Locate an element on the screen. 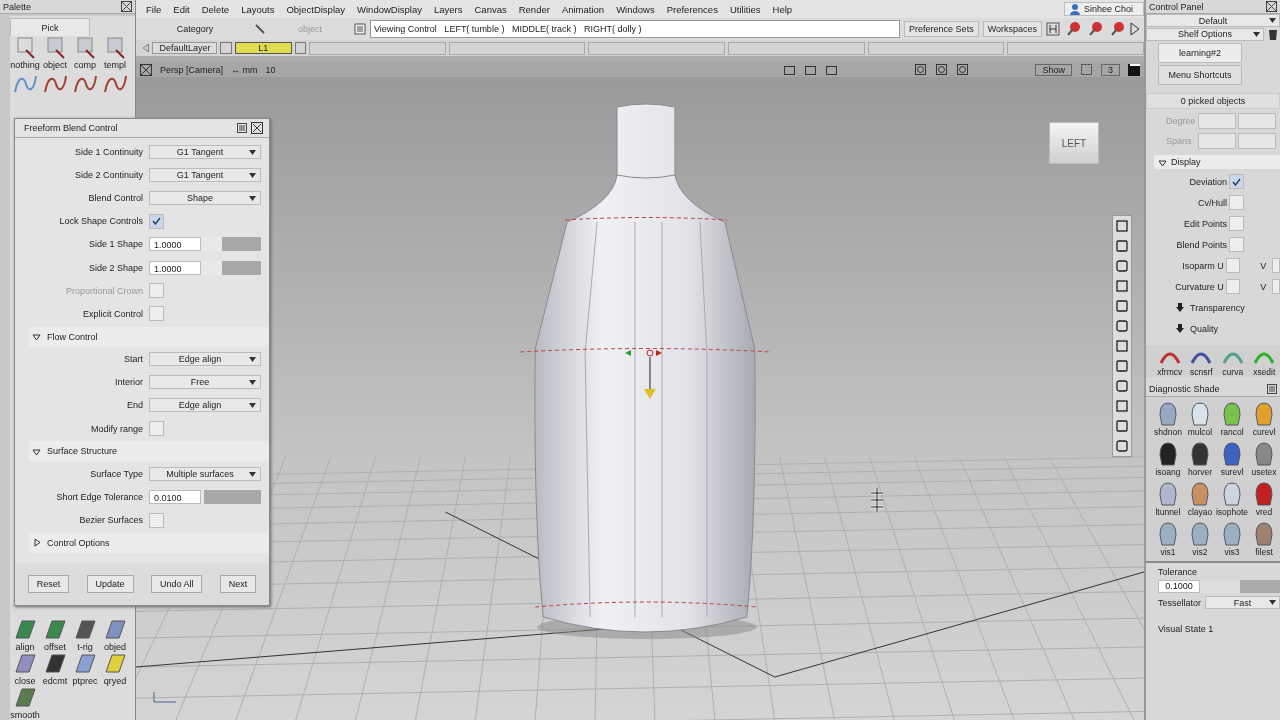  menu-item: WindowDisplay is located at coordinates (389, 9).